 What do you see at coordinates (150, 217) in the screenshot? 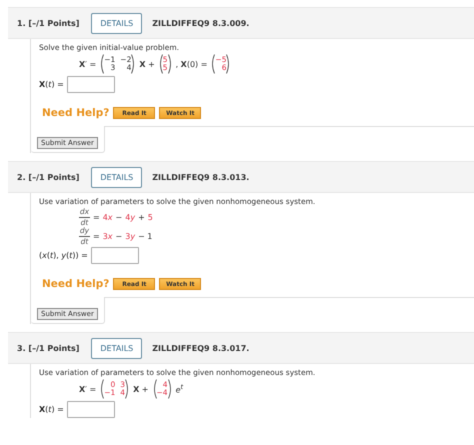
I see `equation-text: 5` at bounding box center [150, 217].